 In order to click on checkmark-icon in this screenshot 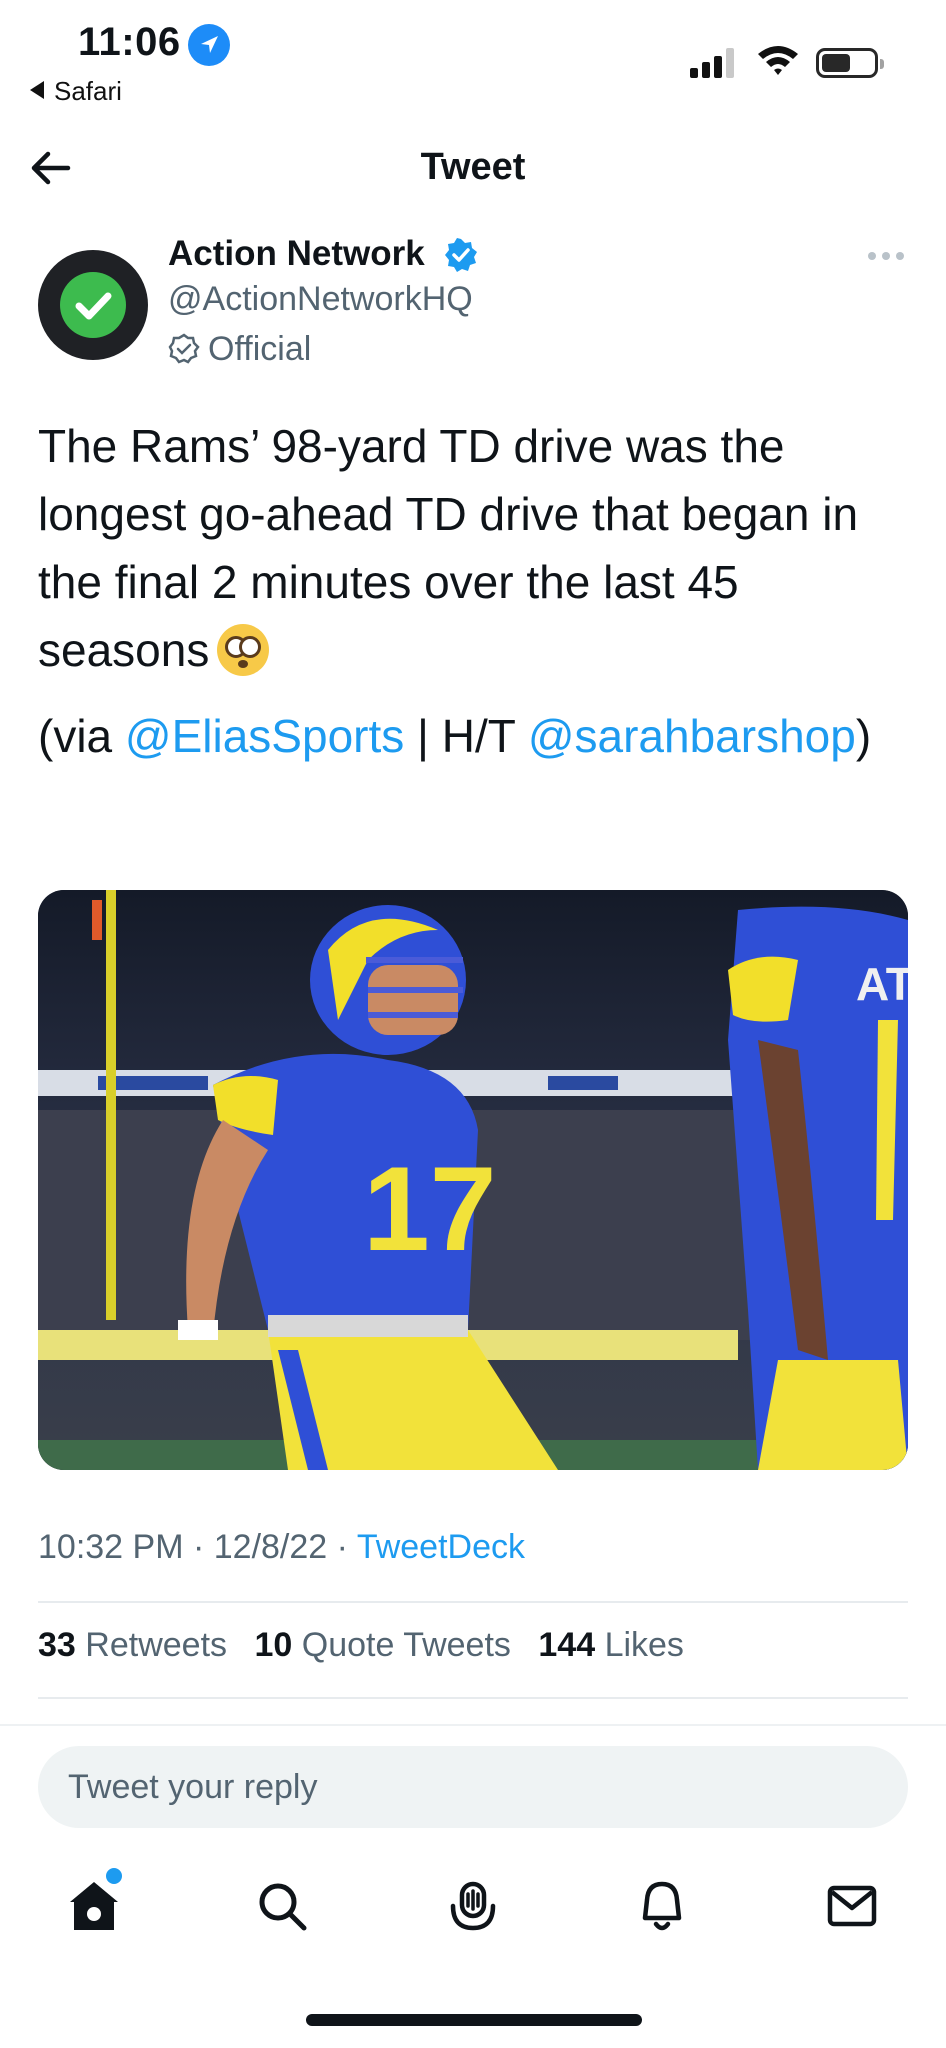, I will do `click(93, 306)`.